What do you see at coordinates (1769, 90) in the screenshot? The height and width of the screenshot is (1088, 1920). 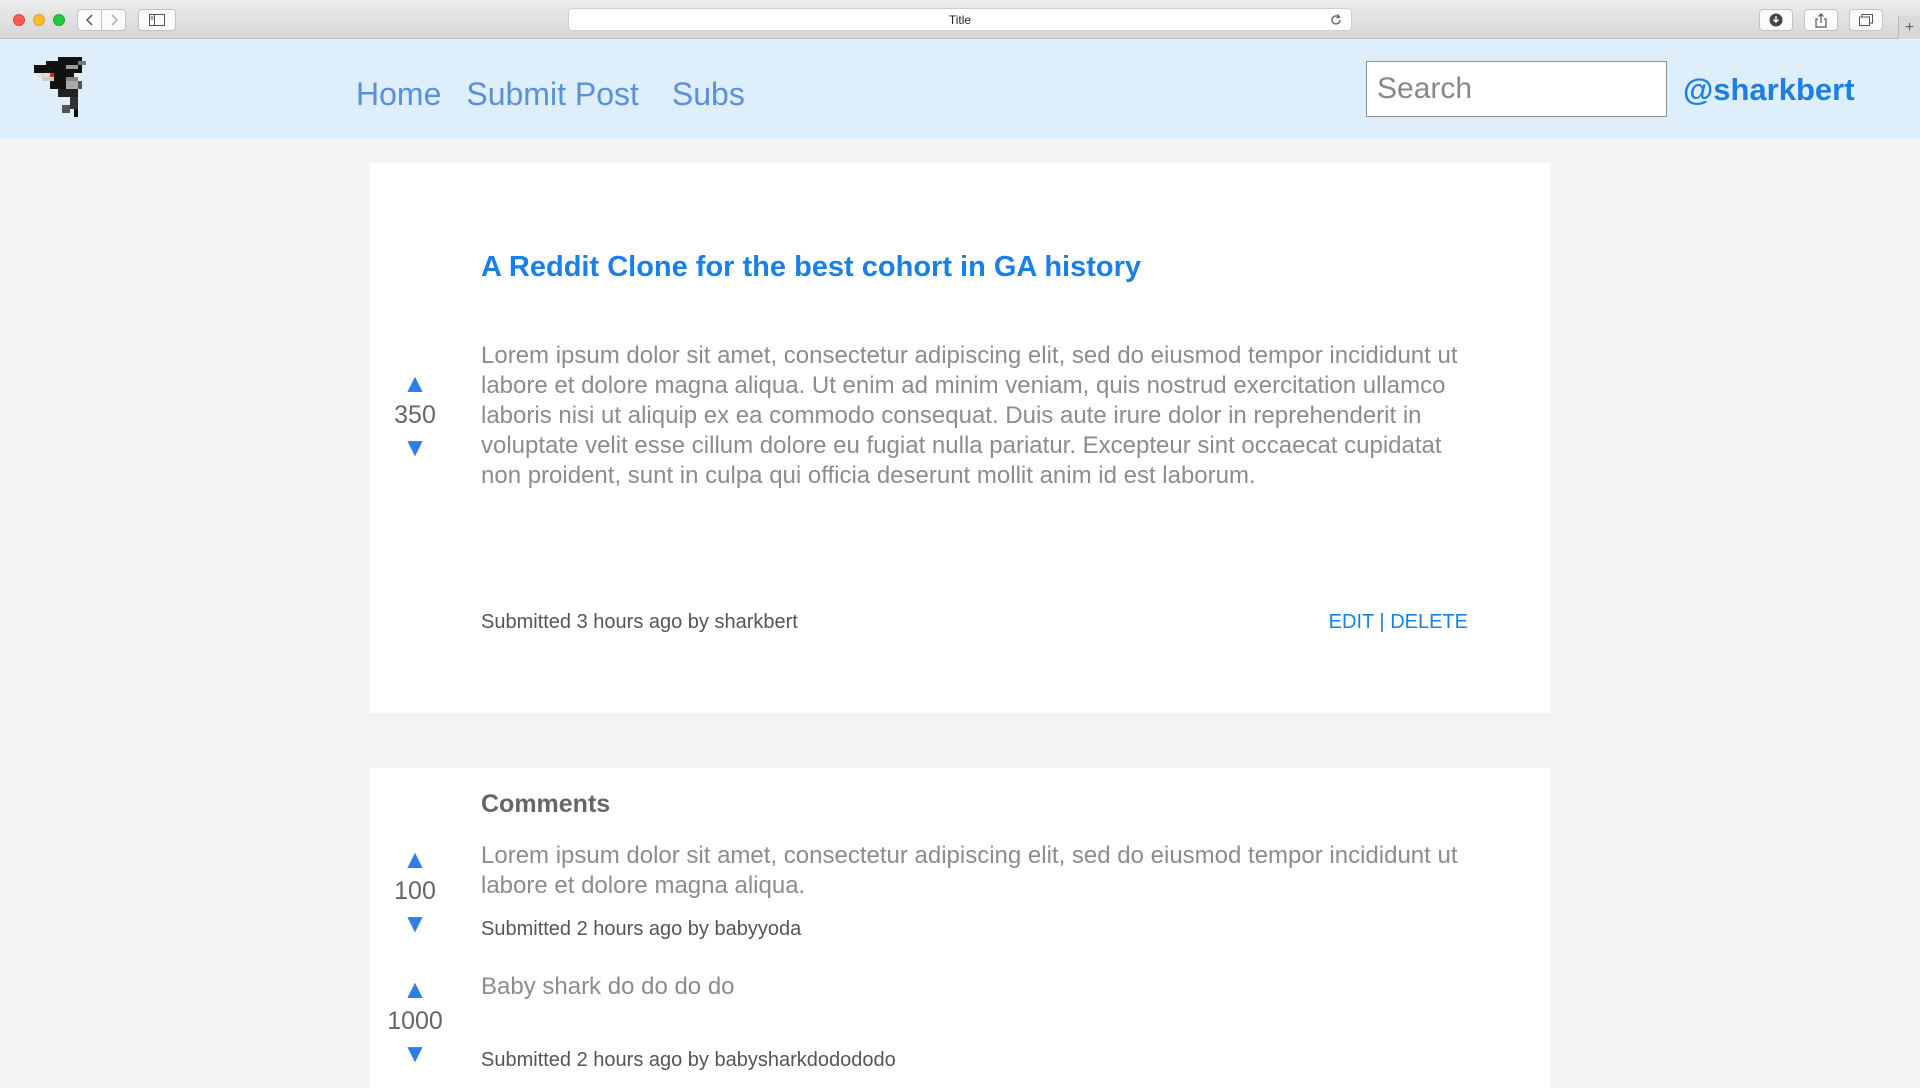 I see `user-profile-link: @sharkbert` at bounding box center [1769, 90].